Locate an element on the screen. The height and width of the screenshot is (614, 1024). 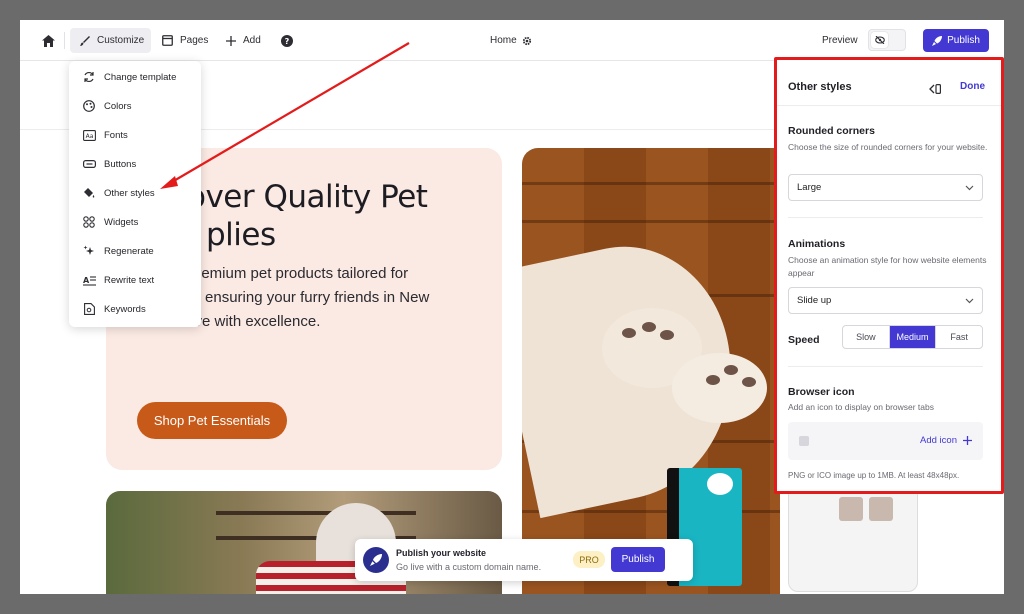
publish-banner-subtitle: Go live with a custom domain name. is located at coordinates (469, 567).